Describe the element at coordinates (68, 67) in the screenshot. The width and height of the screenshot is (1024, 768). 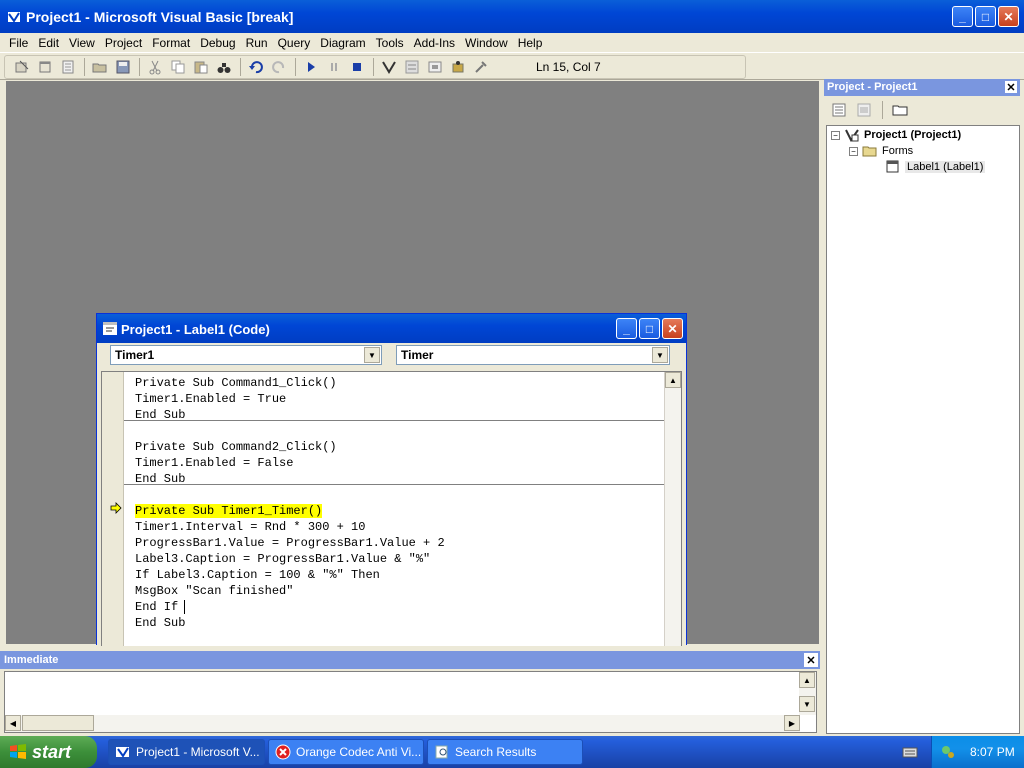
I see `menu-editor-button` at that location.